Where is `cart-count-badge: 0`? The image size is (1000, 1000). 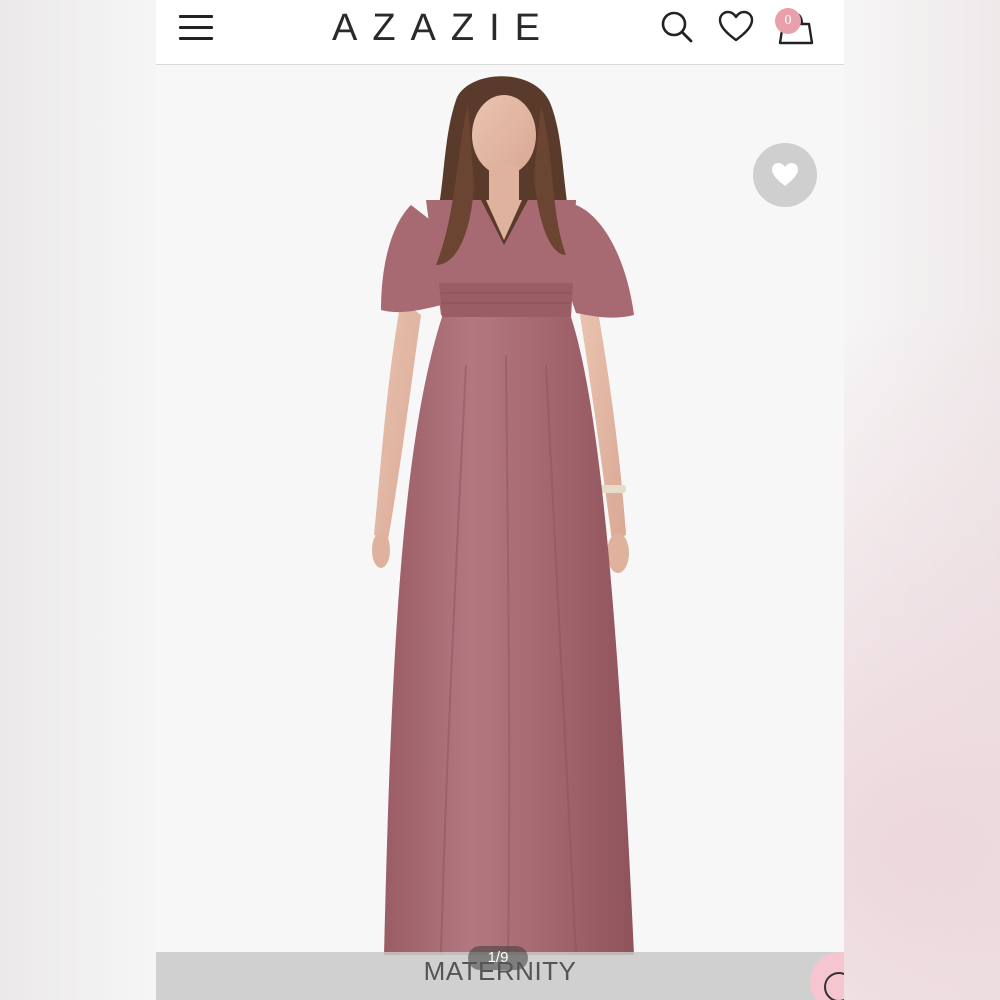
cart-count-badge: 0 is located at coordinates (788, 21).